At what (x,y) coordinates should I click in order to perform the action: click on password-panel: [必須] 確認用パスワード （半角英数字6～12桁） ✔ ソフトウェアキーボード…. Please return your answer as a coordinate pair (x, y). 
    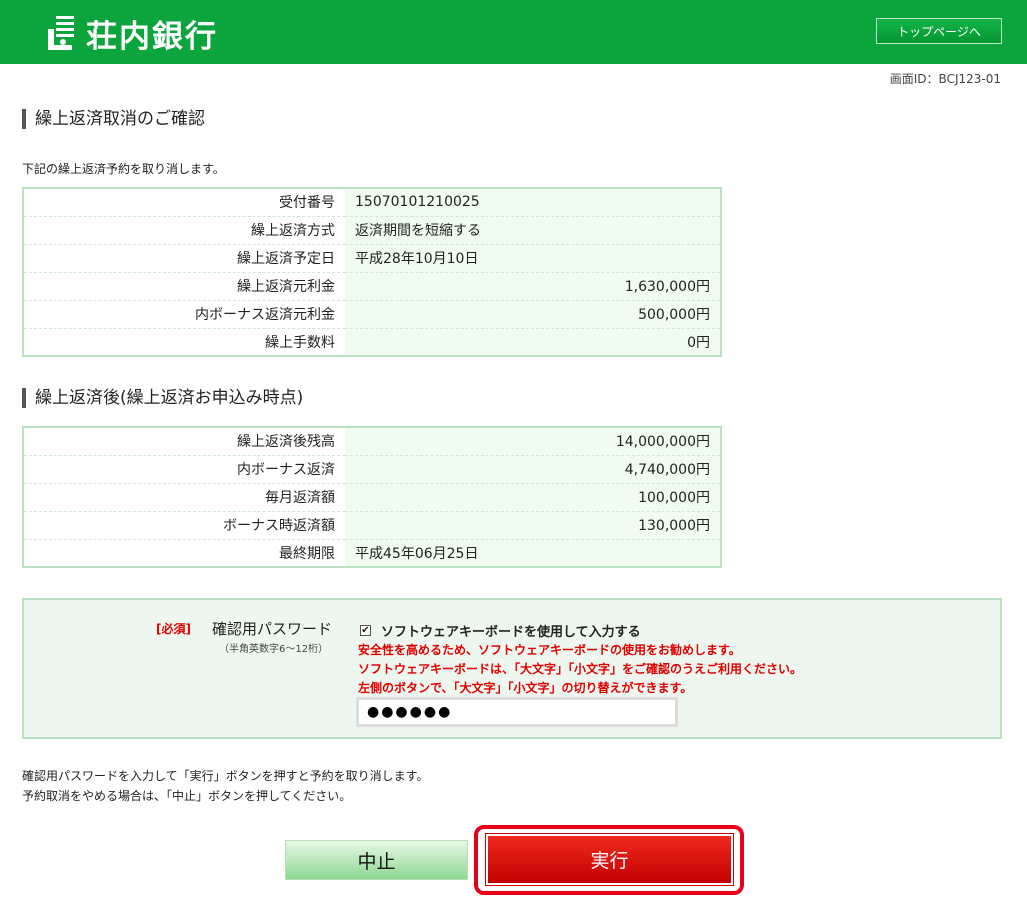
    Looking at the image, I should click on (512, 668).